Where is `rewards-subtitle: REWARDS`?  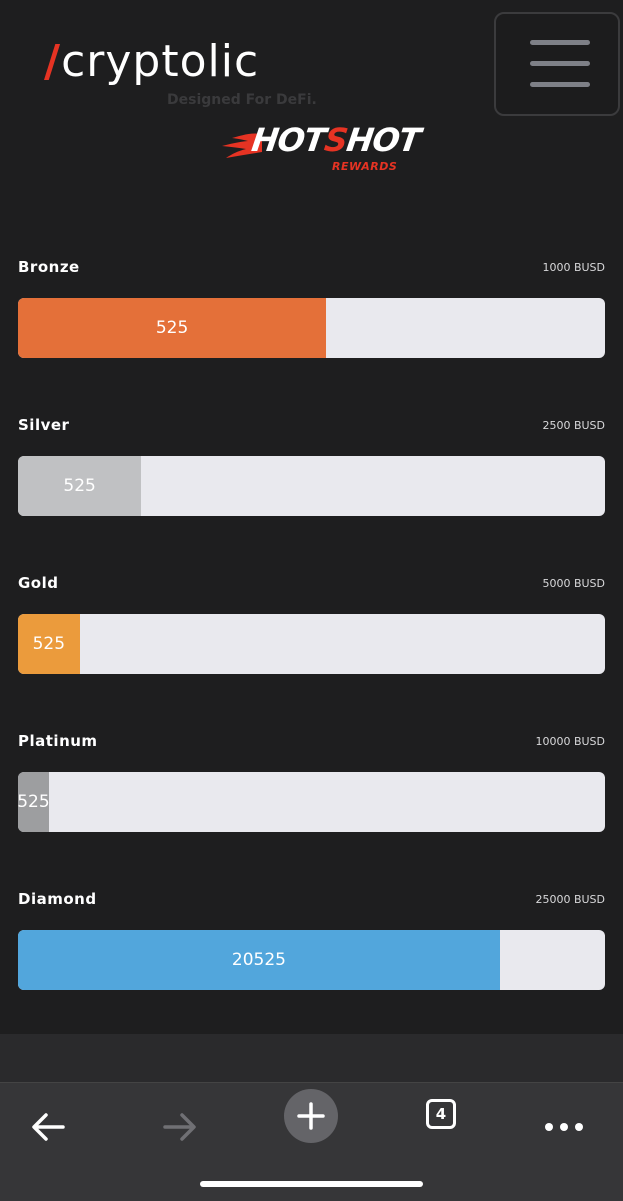
rewards-subtitle: REWARDS is located at coordinates (365, 166).